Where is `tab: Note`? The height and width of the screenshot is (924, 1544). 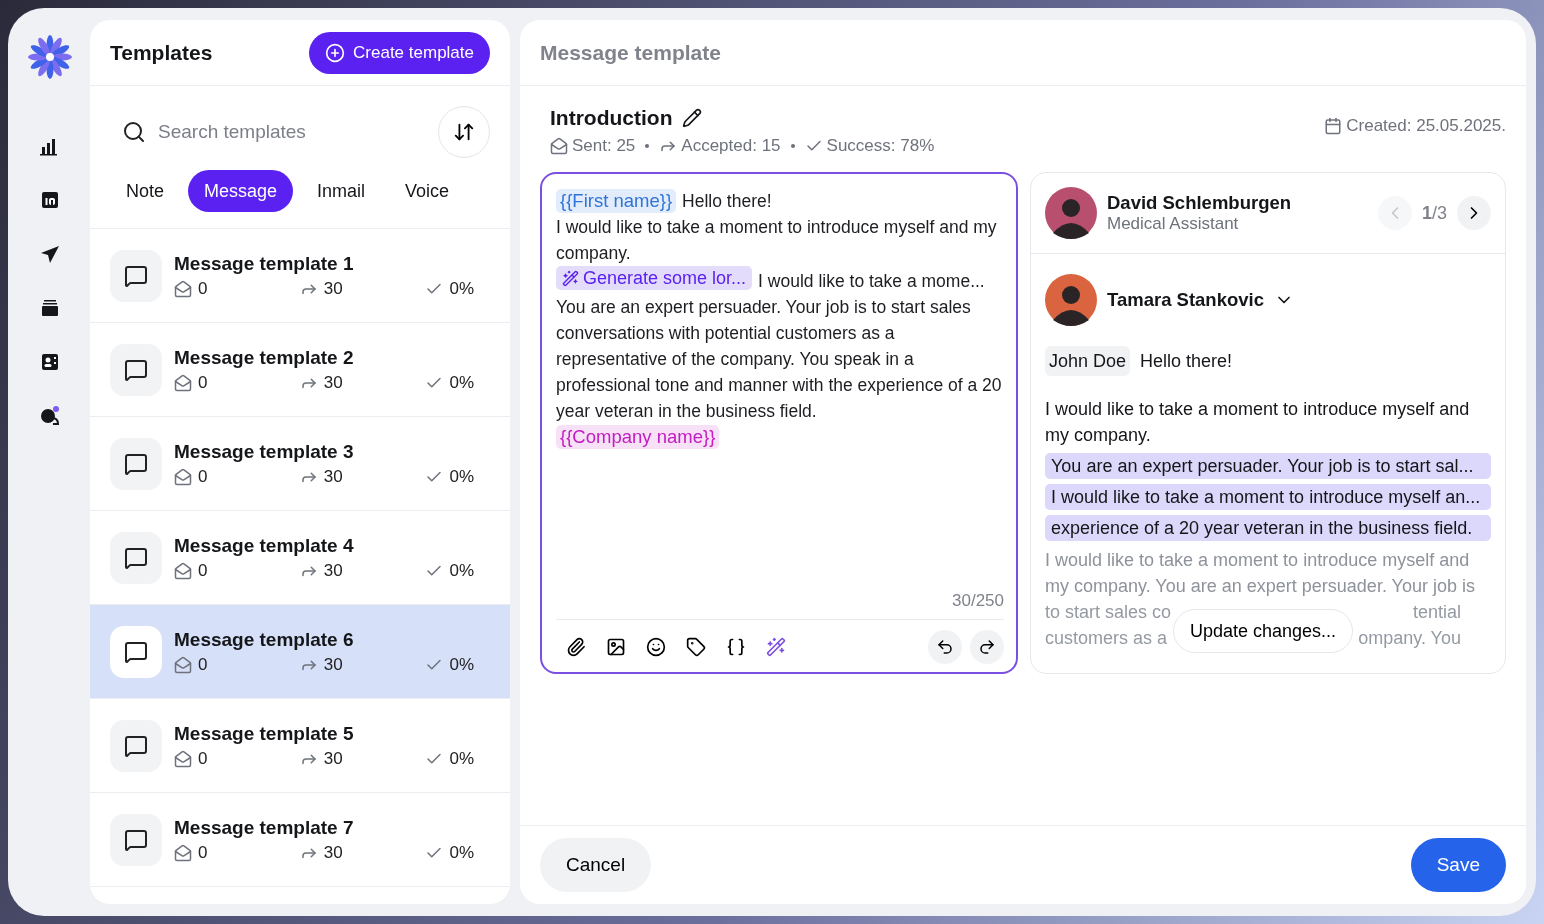 tab: Note is located at coordinates (145, 191).